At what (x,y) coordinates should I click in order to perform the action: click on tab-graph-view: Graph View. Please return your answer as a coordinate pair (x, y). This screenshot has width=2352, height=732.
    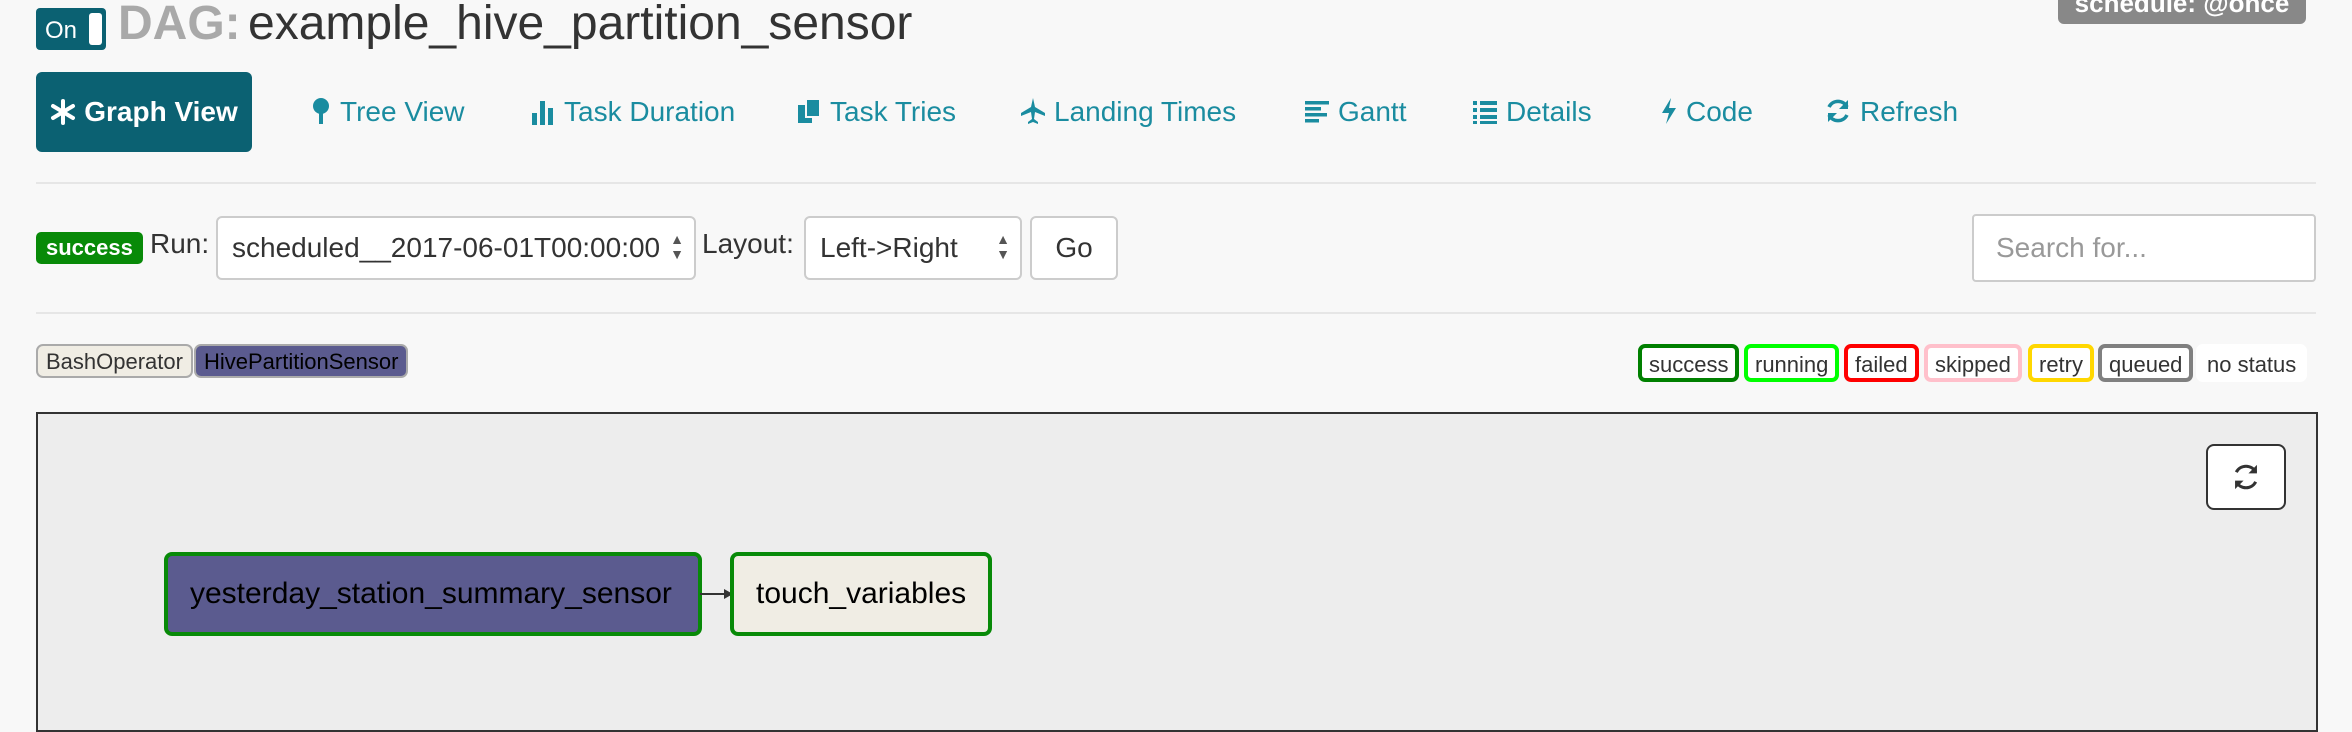
    Looking at the image, I should click on (144, 112).